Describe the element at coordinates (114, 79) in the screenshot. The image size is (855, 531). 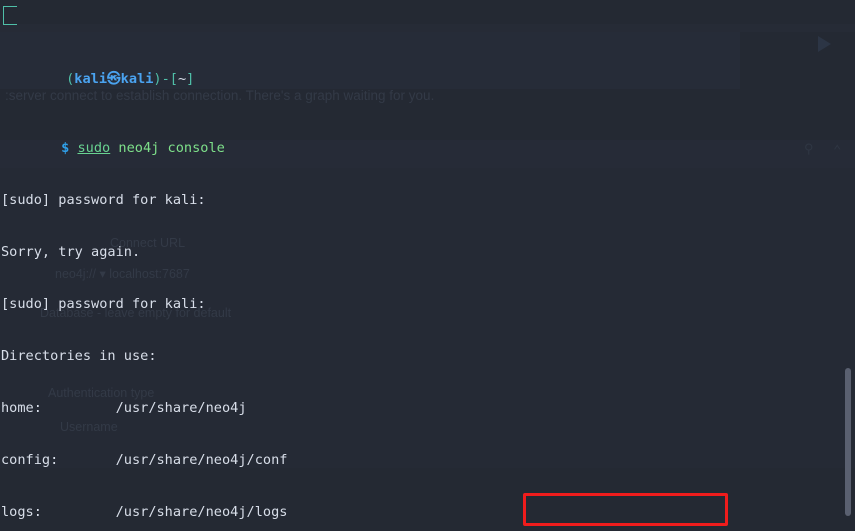
I see `prompt-at-glyph: ㉿` at that location.